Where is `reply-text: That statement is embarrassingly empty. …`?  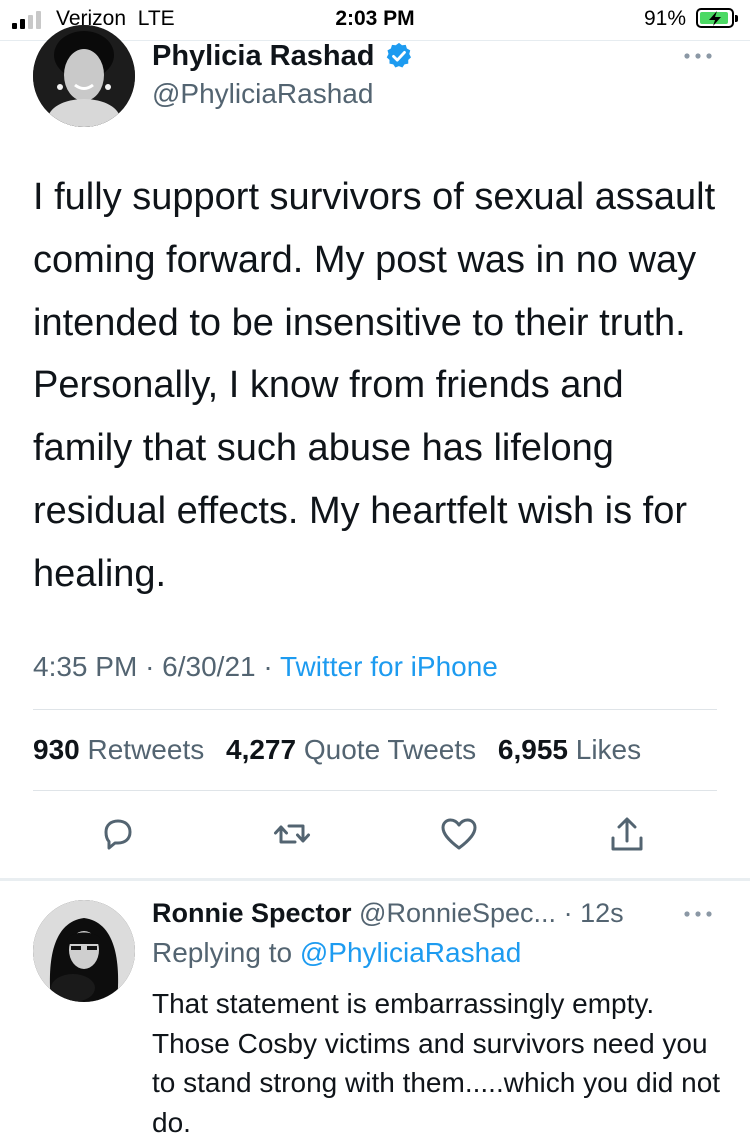 reply-text: That statement is embarrassingly empty. … is located at coordinates (436, 1063).